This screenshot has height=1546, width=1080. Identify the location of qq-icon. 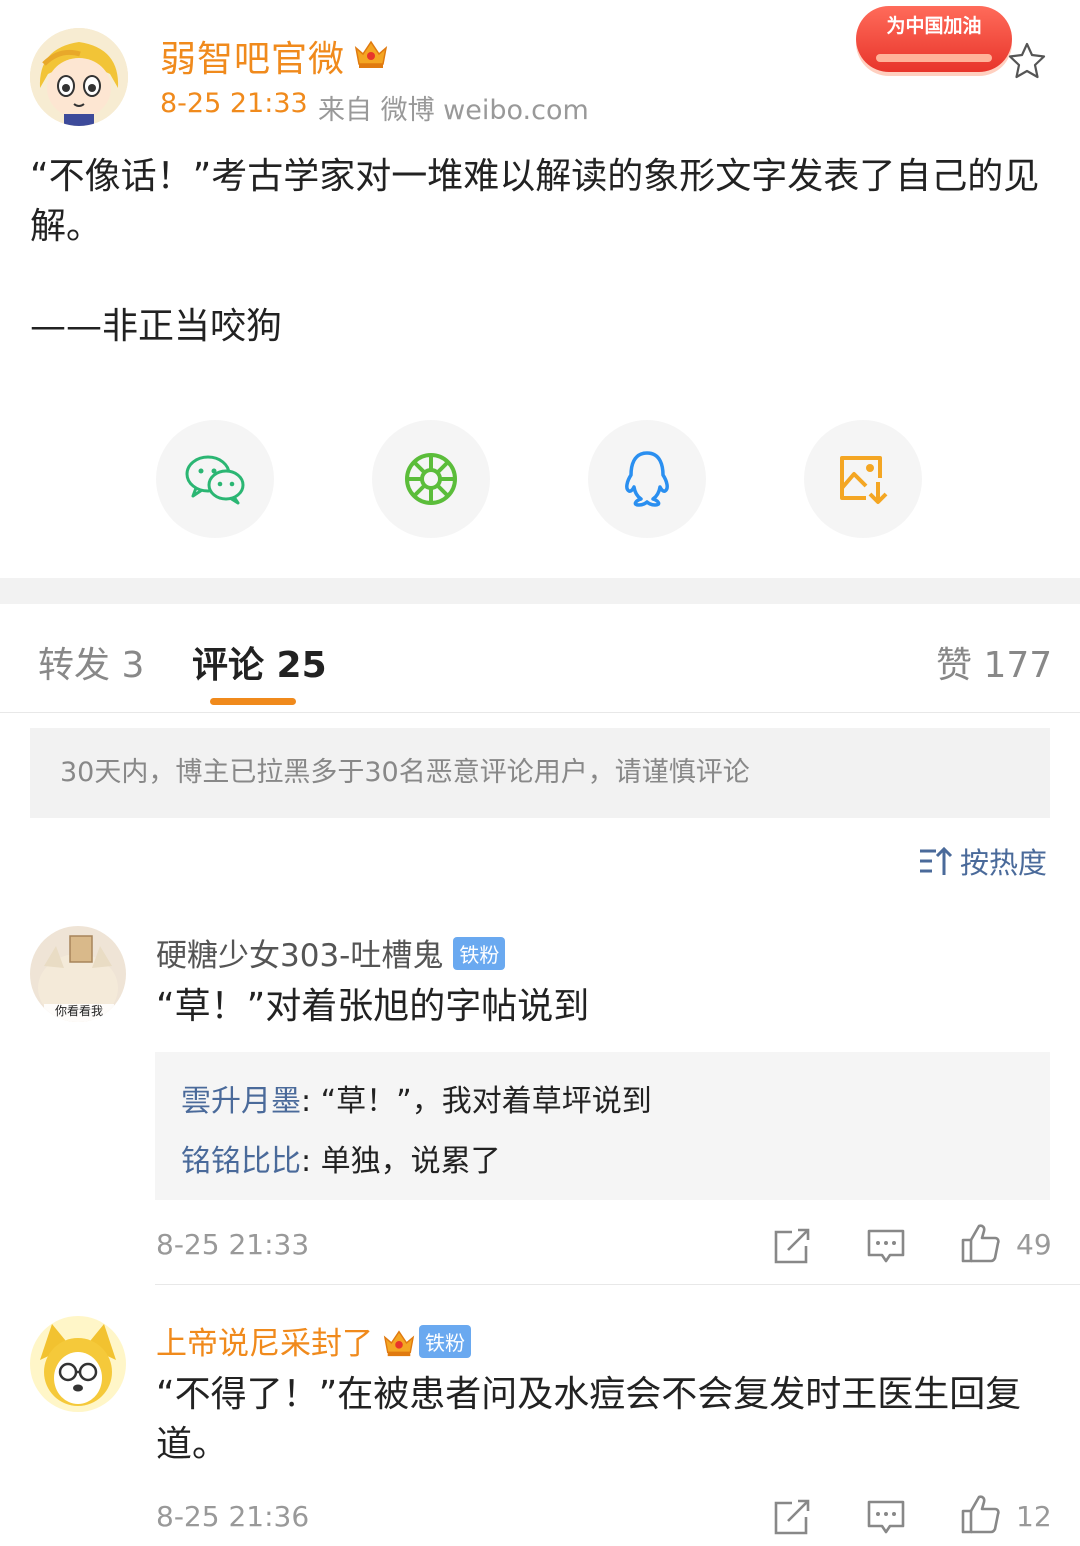
(647, 479).